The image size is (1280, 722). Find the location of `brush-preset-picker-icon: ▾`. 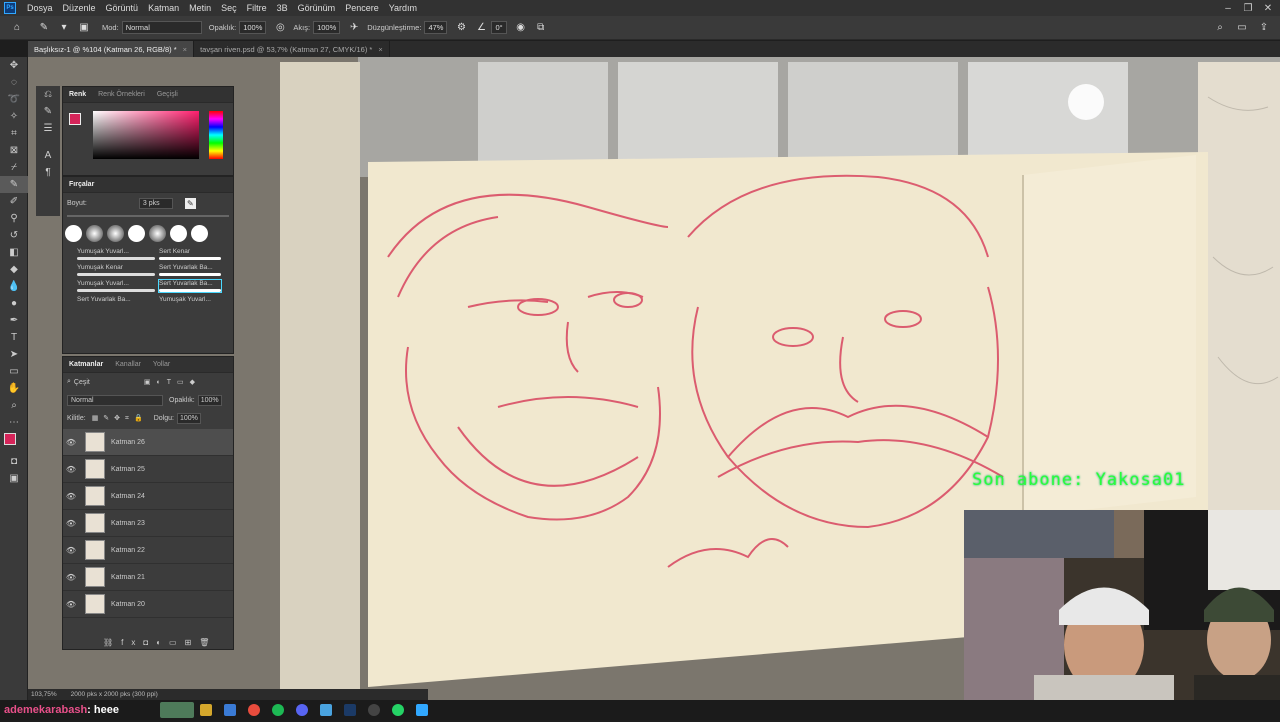

brush-preset-picker-icon: ▾ is located at coordinates (64, 28).